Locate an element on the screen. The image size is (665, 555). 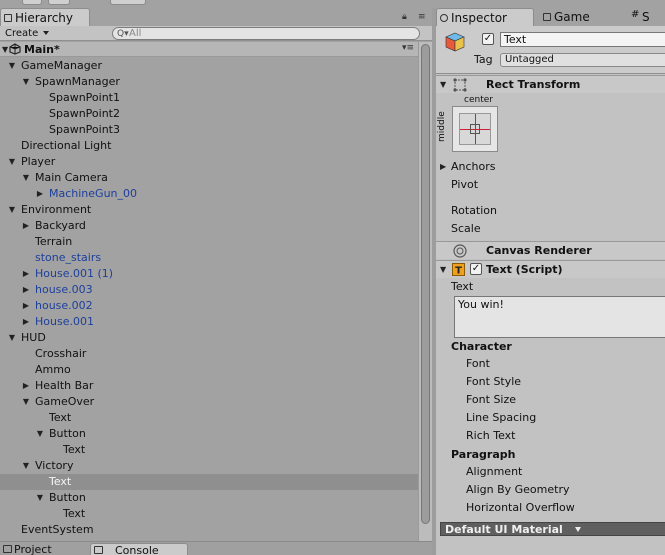
tree-row: ▼ SpawnManager is located at coordinates (209, 82).